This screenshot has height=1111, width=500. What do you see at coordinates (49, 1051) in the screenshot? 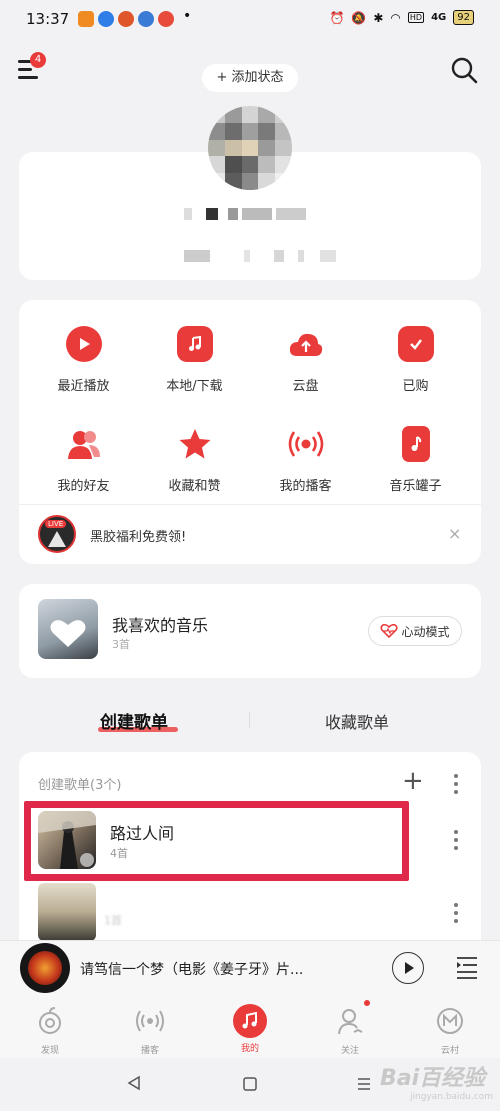
I see `nav-discover-label: 发现` at bounding box center [49, 1051].